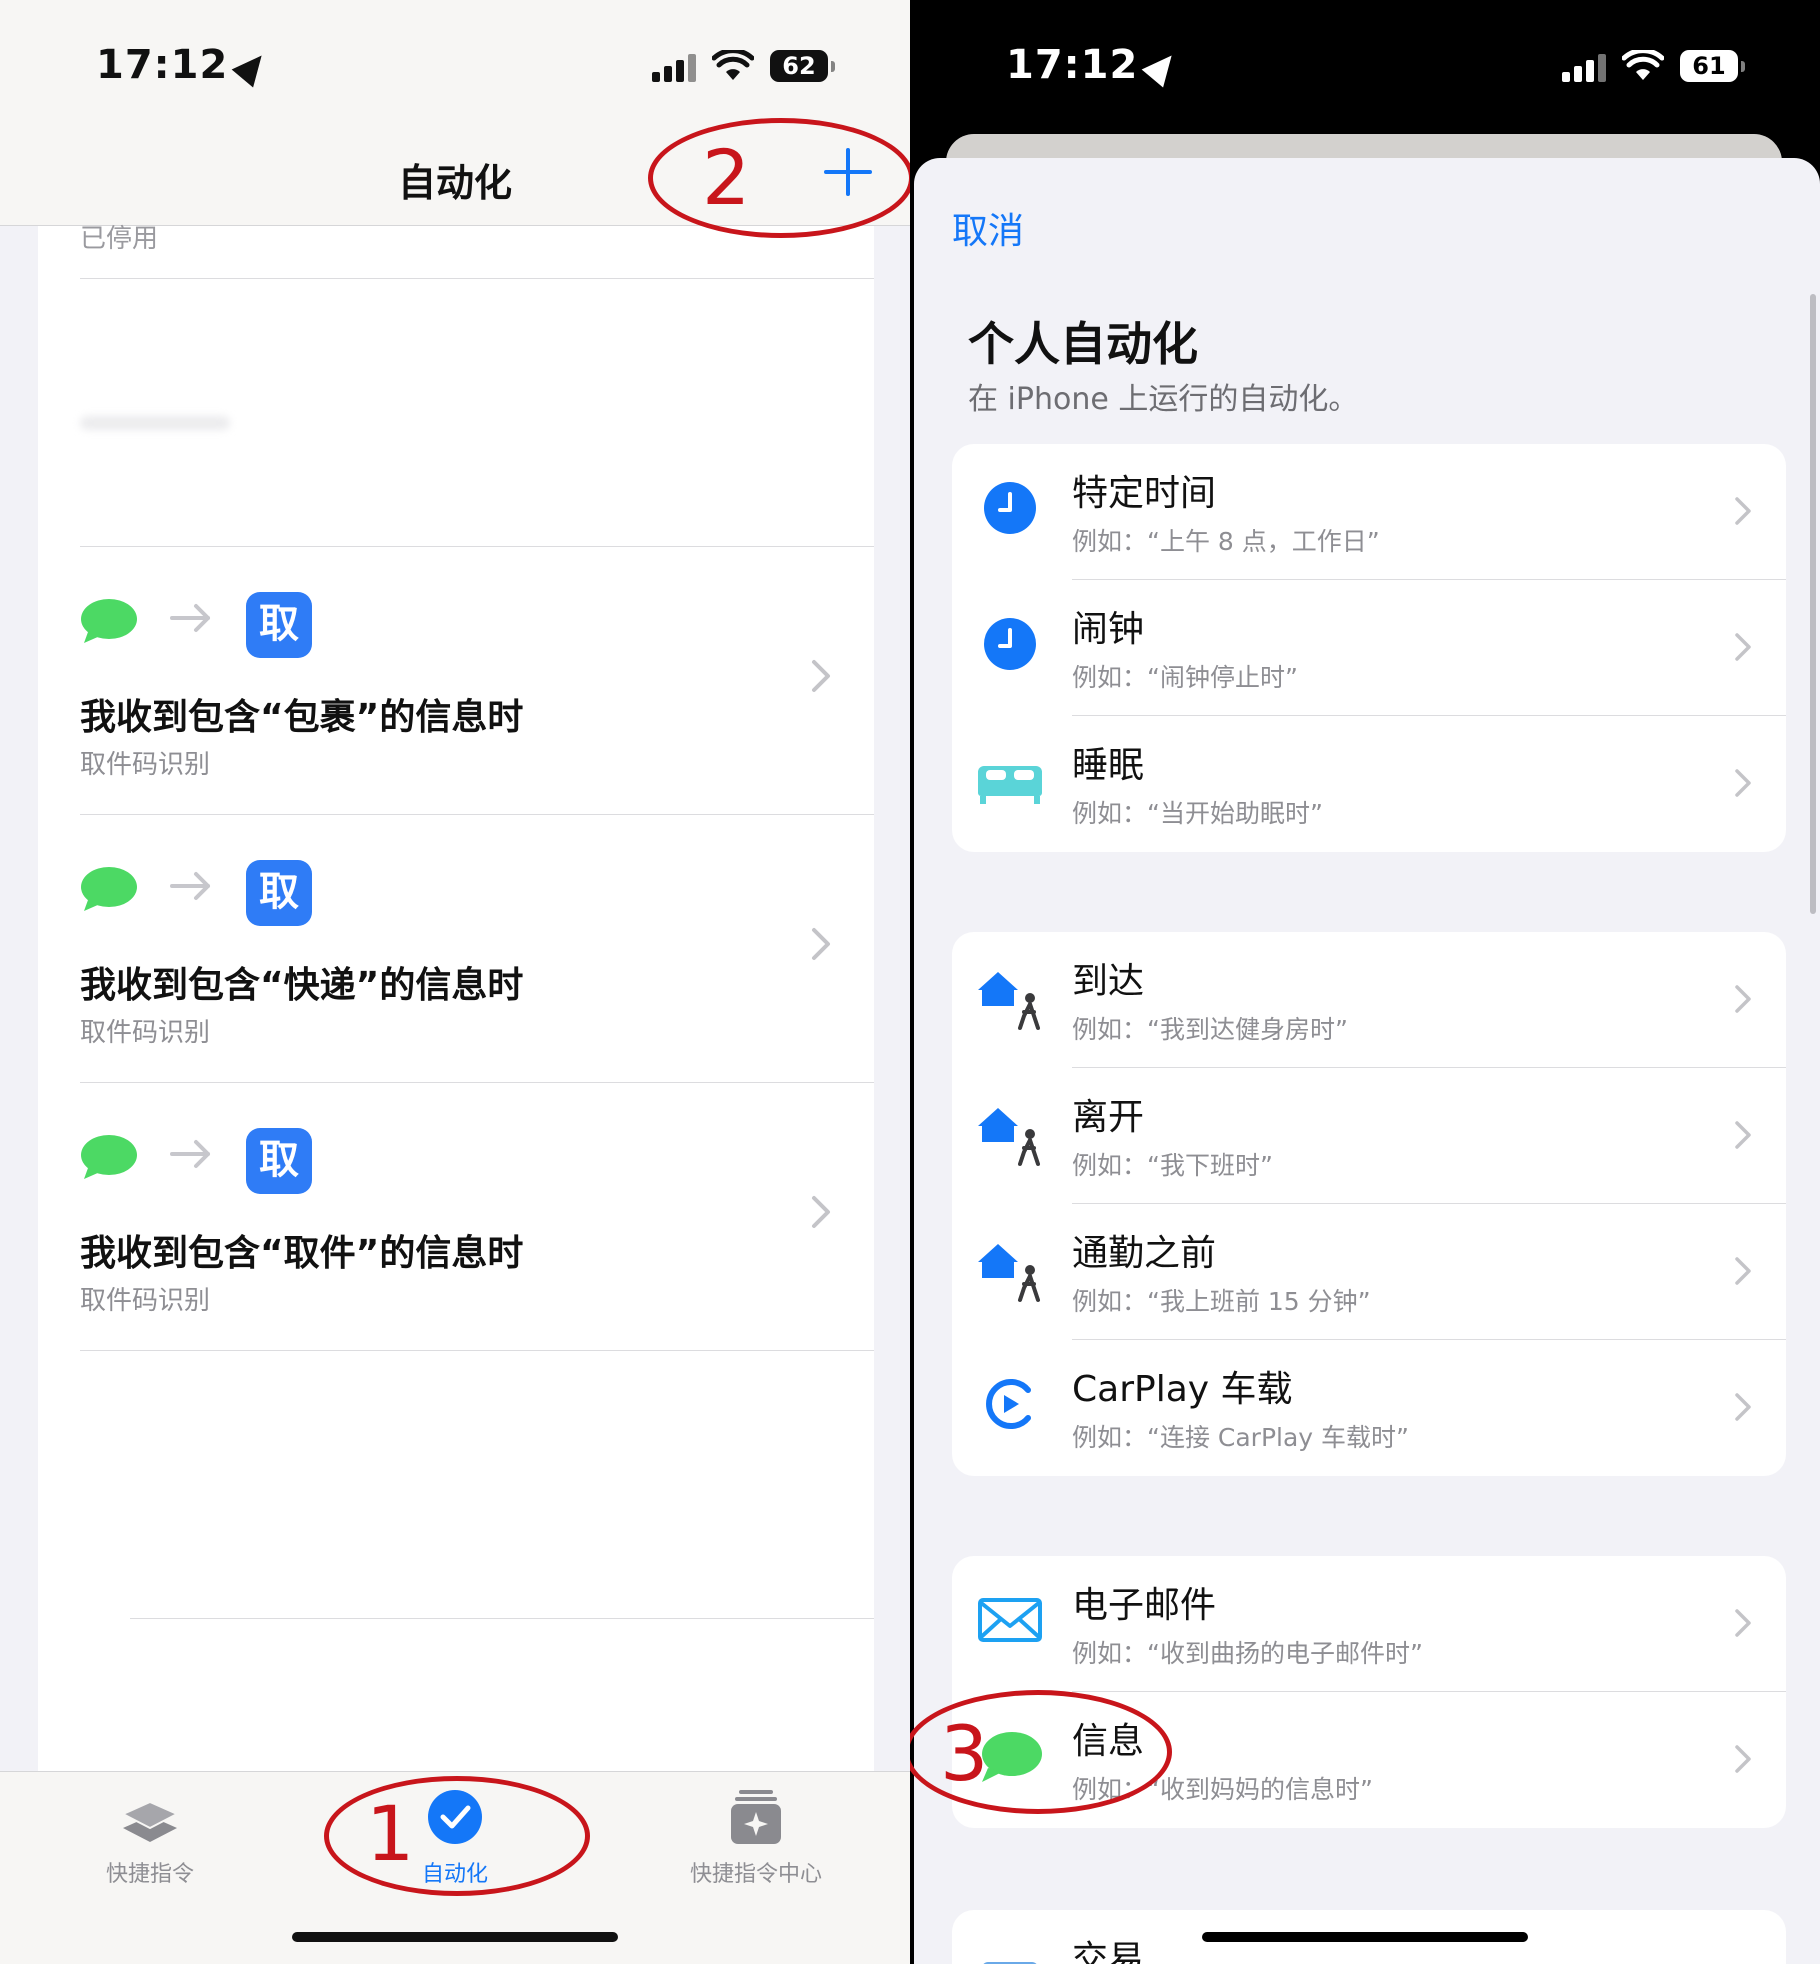  I want to click on trigger-title: 通勤之前, so click(1144, 1253).